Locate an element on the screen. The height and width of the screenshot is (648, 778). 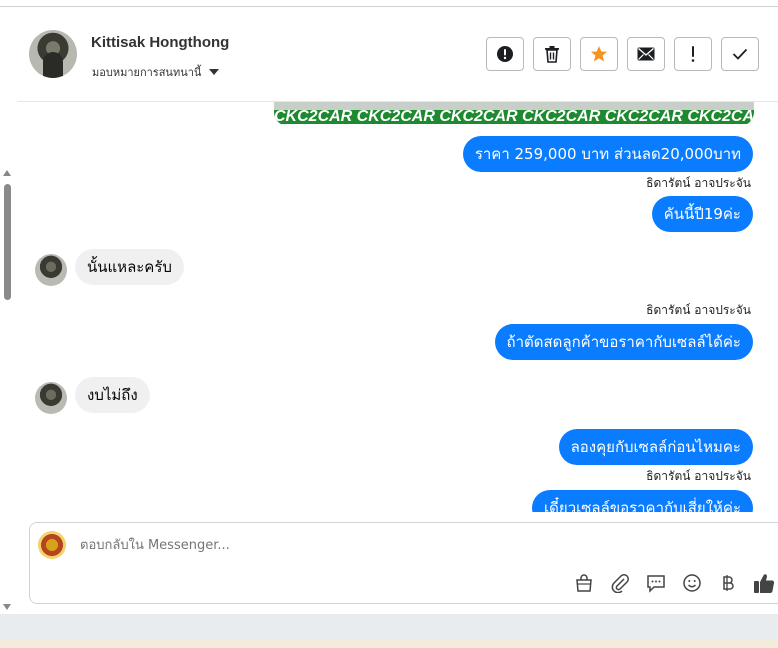
composer-actions is located at coordinates (674, 583).